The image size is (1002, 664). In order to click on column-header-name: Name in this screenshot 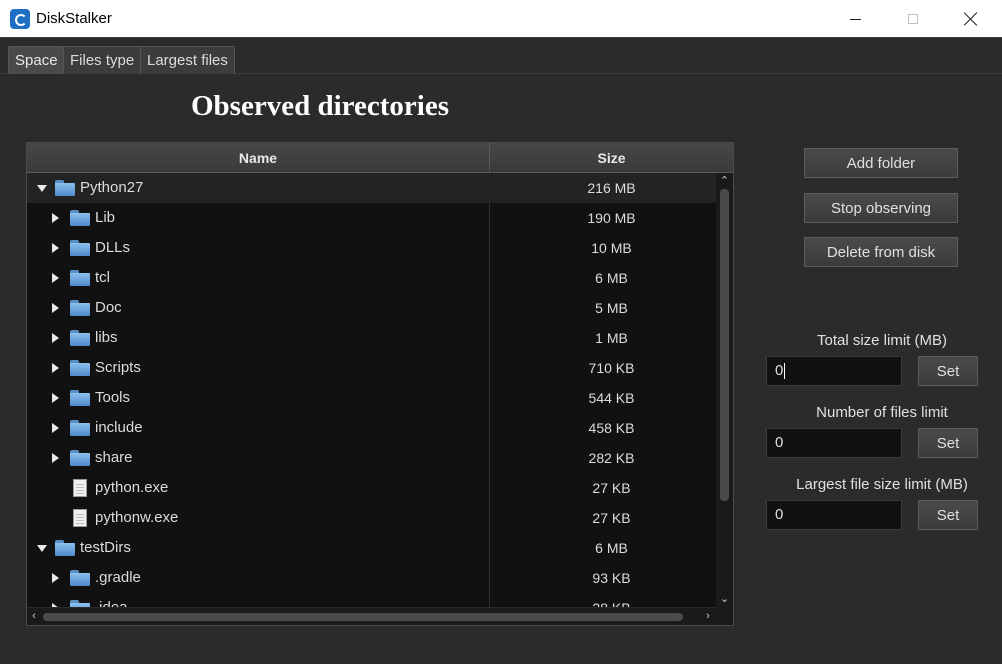, I will do `click(258, 158)`.